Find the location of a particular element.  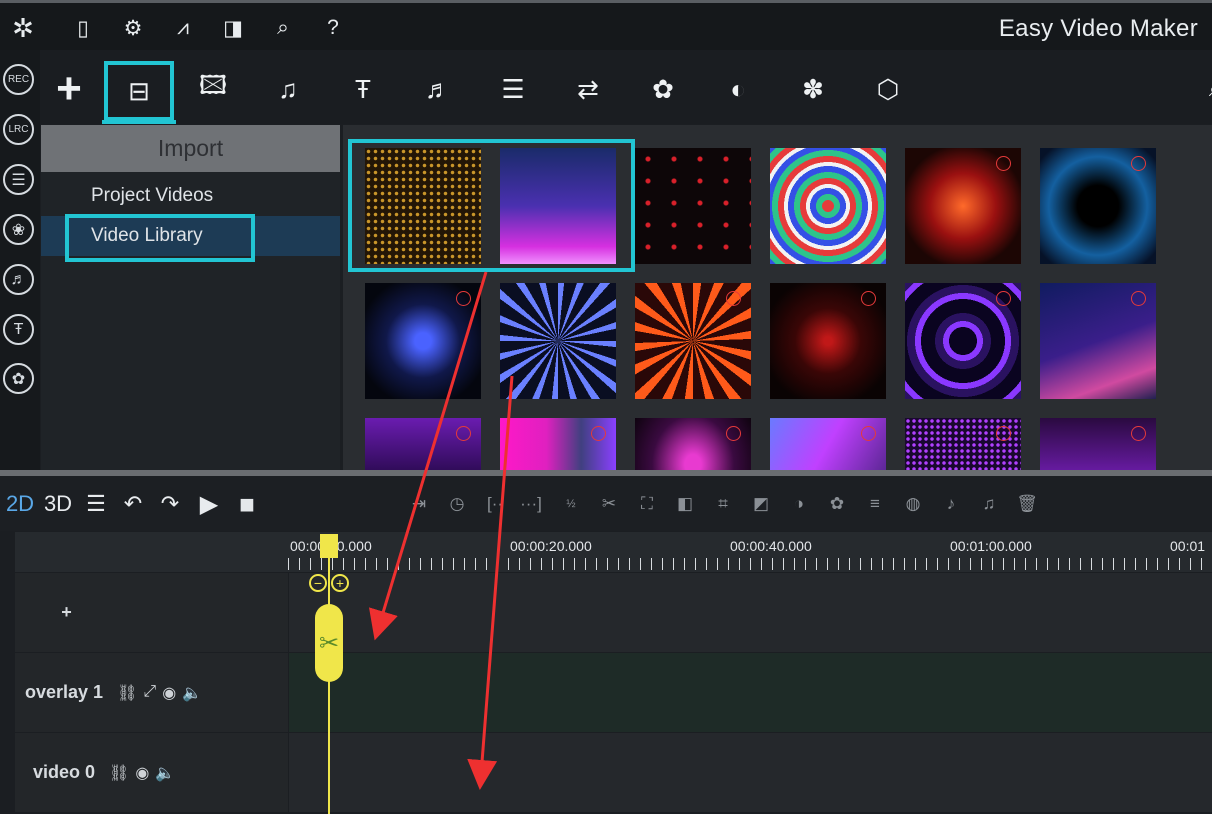

lyrics-button: ♬ is located at coordinates (18, 279).